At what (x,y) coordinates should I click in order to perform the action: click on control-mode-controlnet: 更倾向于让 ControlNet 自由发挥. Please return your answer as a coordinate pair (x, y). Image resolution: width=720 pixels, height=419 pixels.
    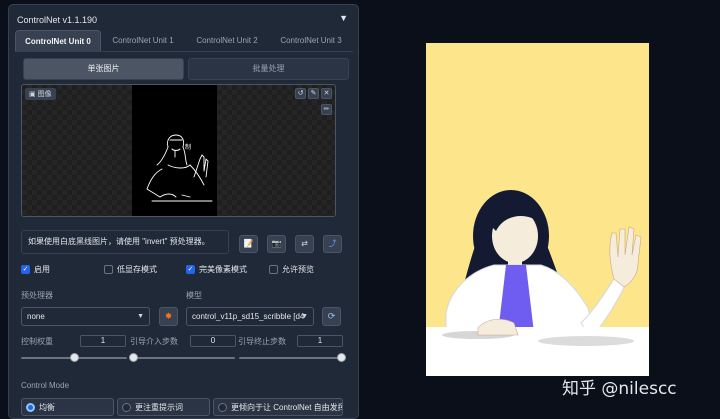
    Looking at the image, I should click on (278, 407).